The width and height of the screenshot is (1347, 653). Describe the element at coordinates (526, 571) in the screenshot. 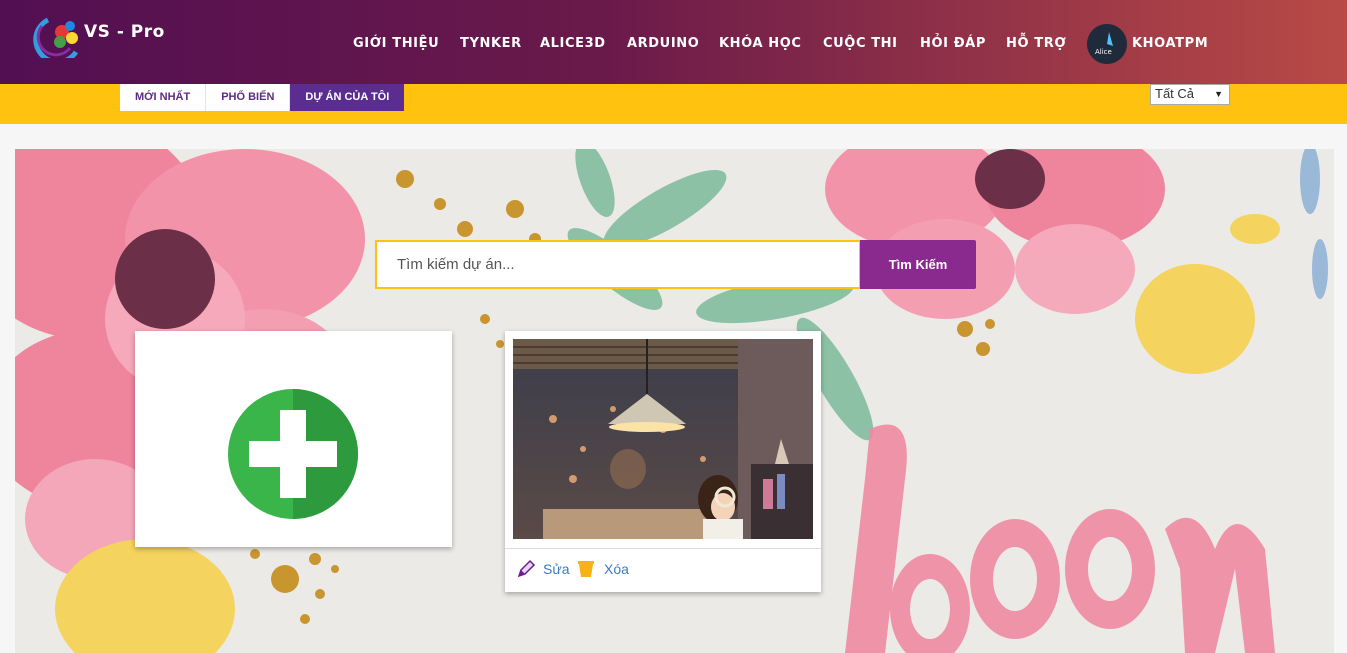

I see `pencil-icon` at that location.